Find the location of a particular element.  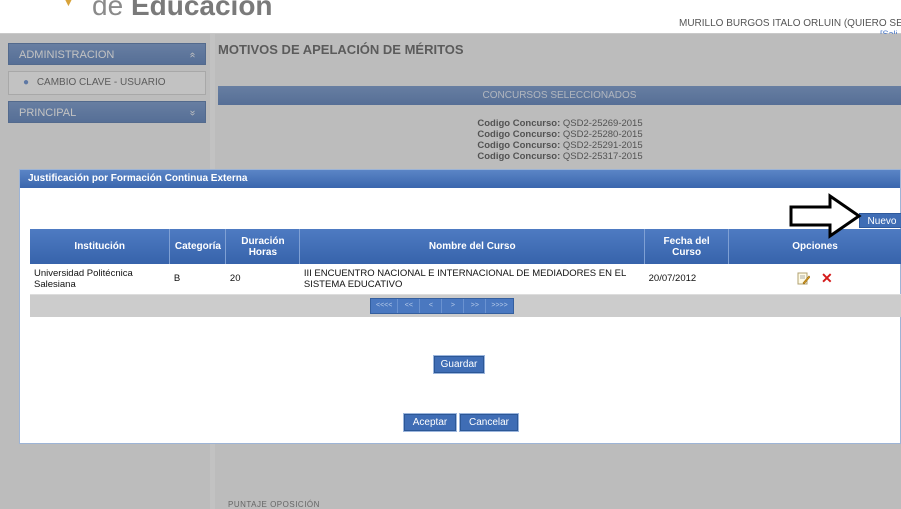

edit-icon is located at coordinates (804, 278).